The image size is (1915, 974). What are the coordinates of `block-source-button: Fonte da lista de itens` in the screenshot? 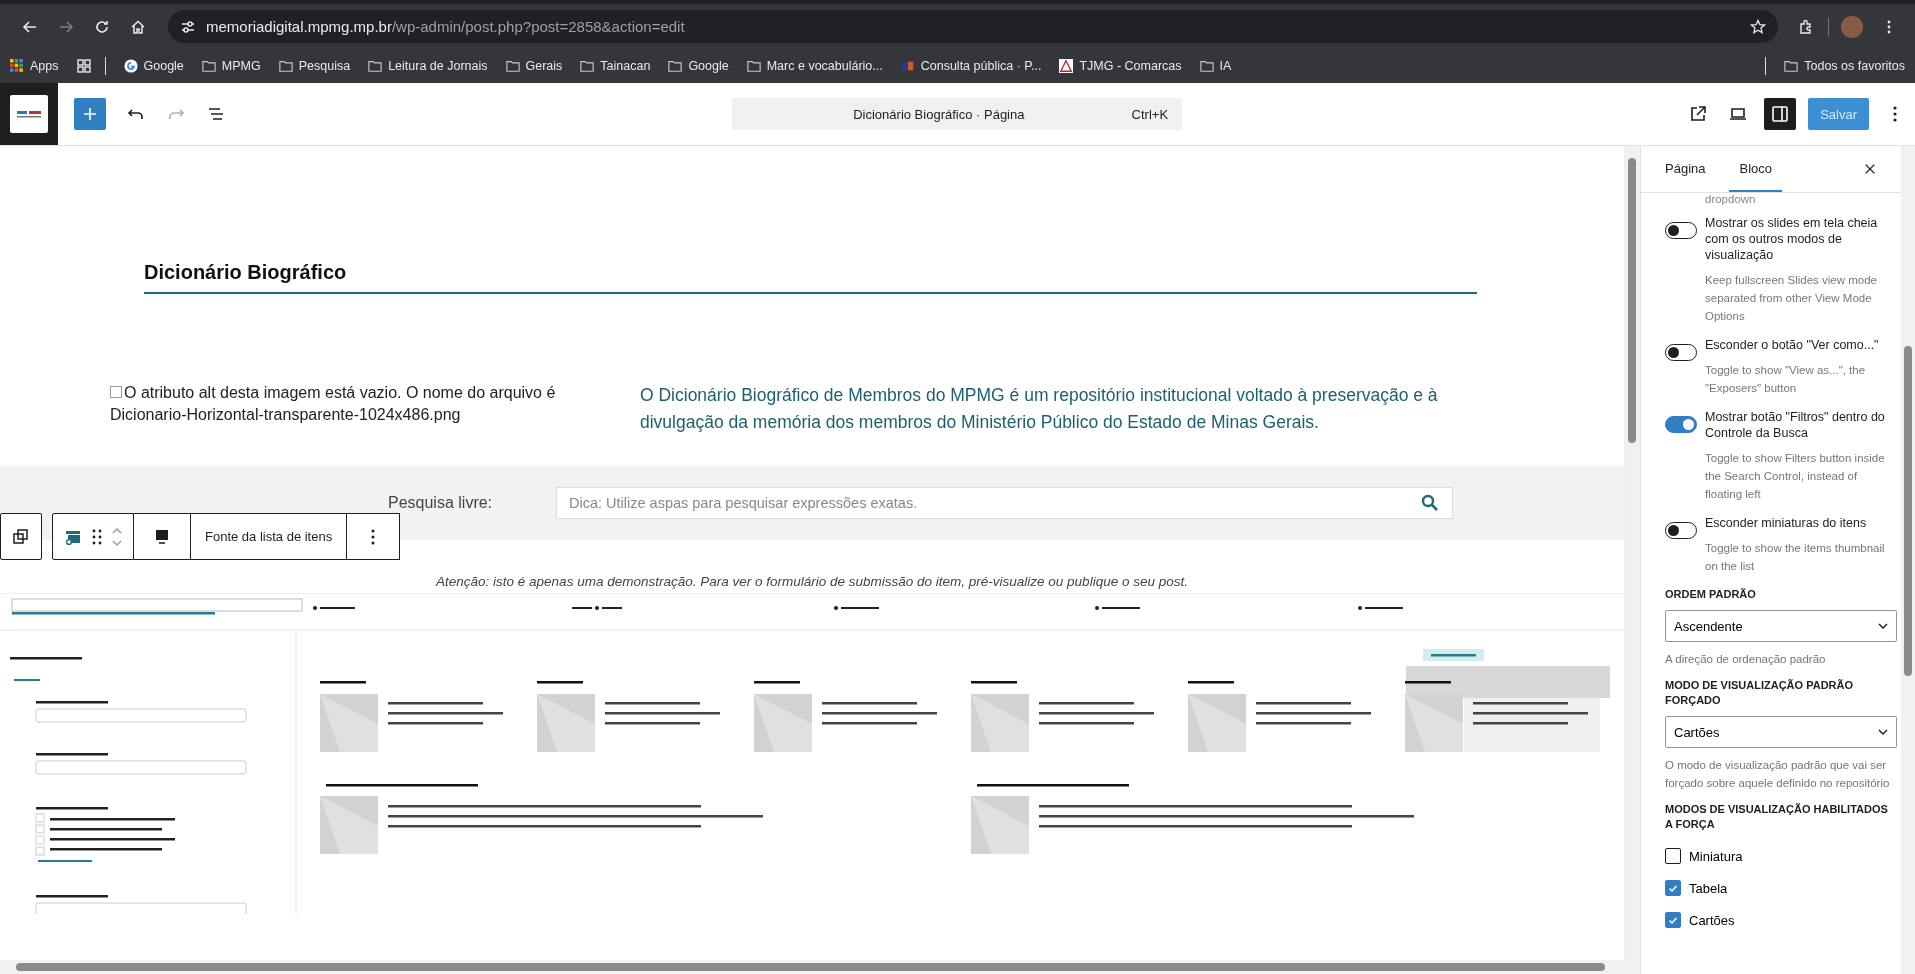 It's located at (269, 537).